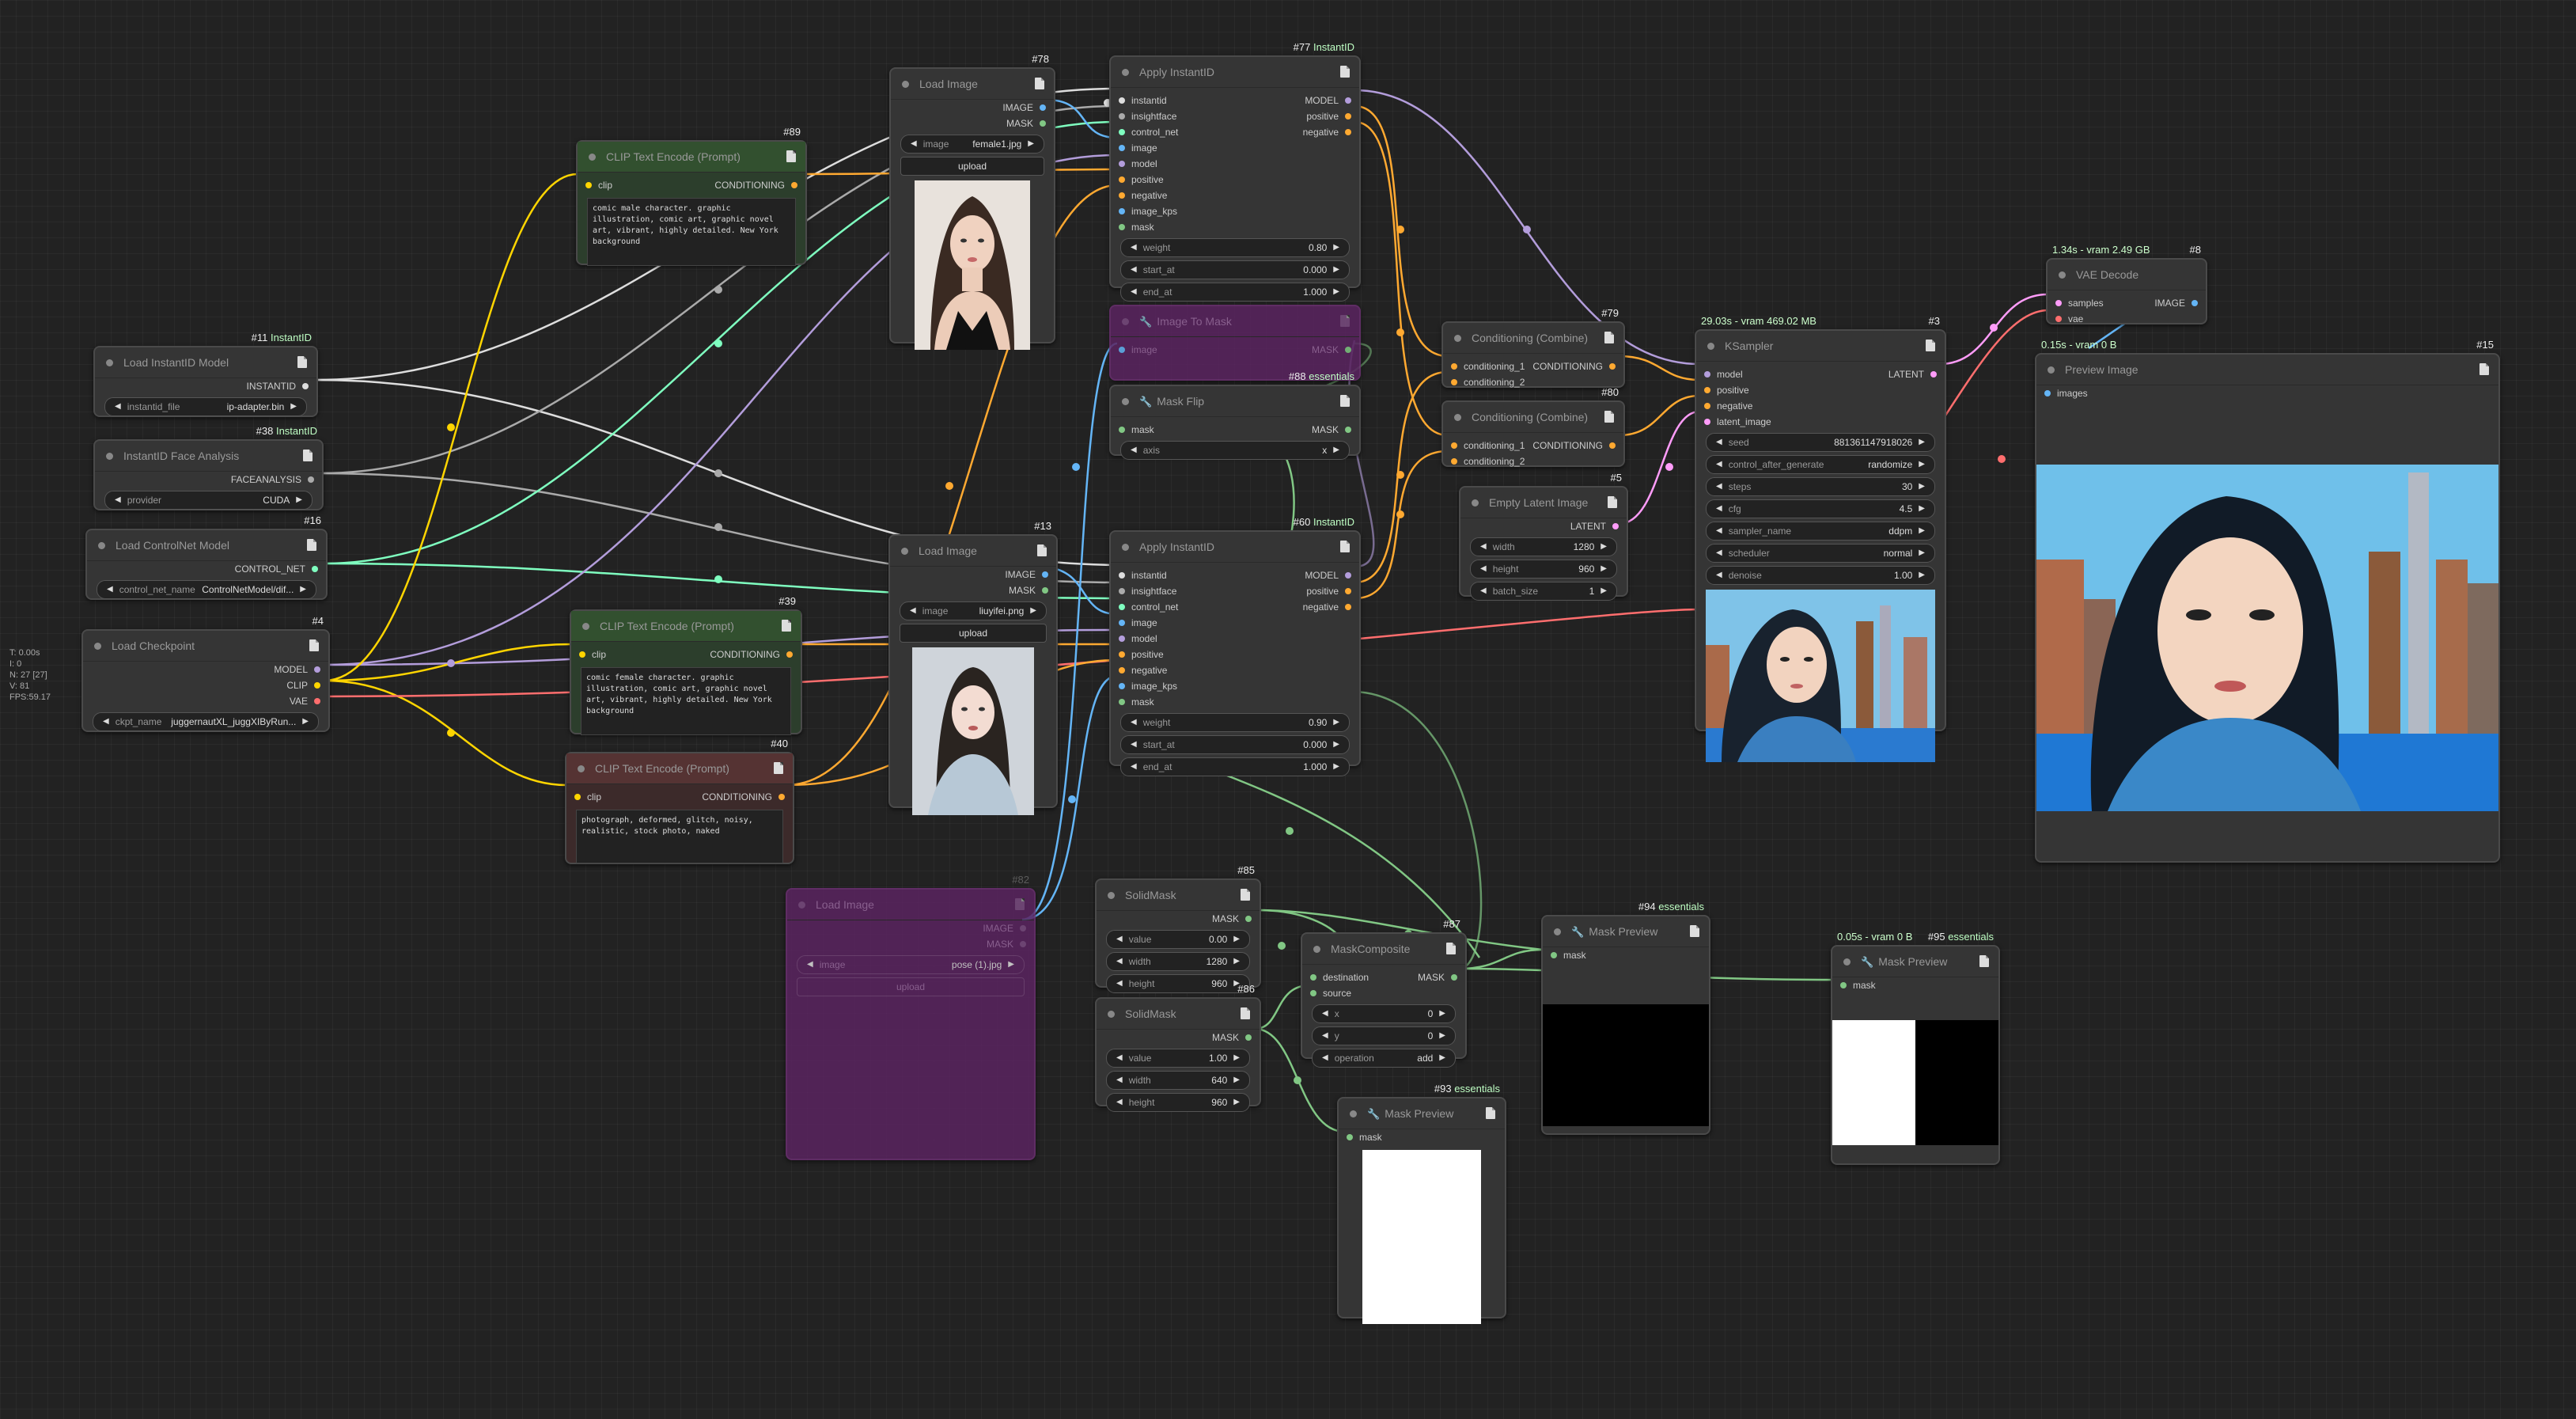 This screenshot has height=1419, width=2576. Describe the element at coordinates (1173, 132) in the screenshot. I see `input-control-net: control_net` at that location.